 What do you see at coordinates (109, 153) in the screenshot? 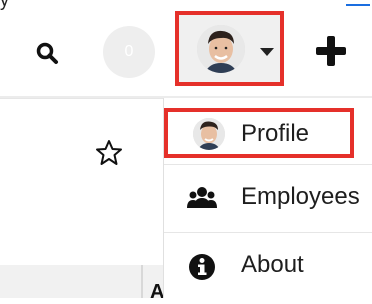
I see `star-icon` at bounding box center [109, 153].